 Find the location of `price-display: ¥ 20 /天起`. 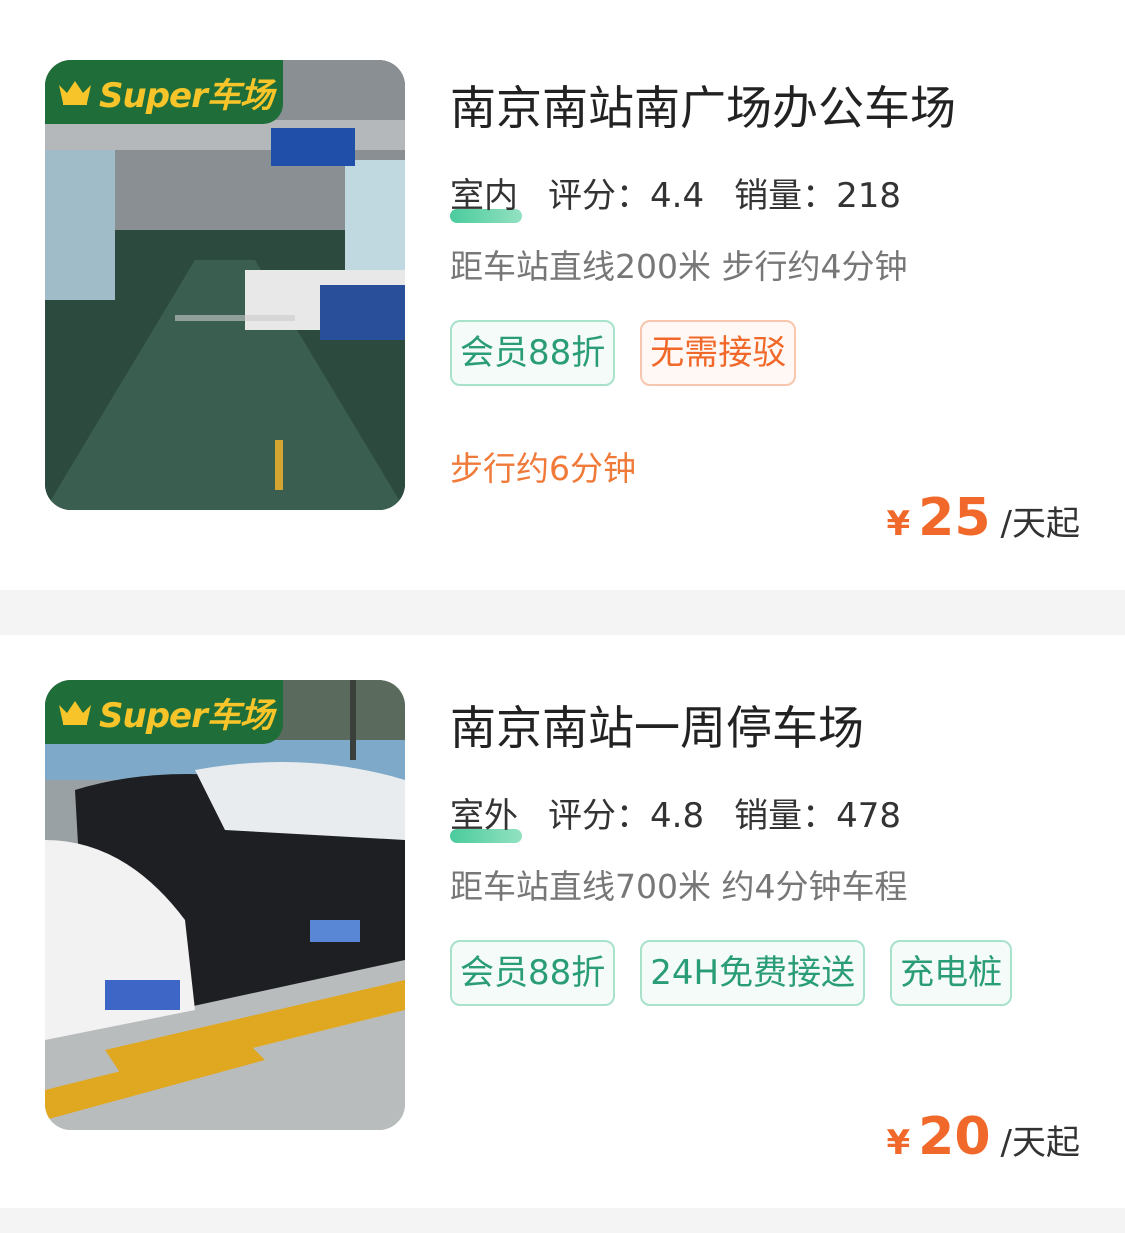

price-display: ¥ 20 /天起 is located at coordinates (983, 1137).